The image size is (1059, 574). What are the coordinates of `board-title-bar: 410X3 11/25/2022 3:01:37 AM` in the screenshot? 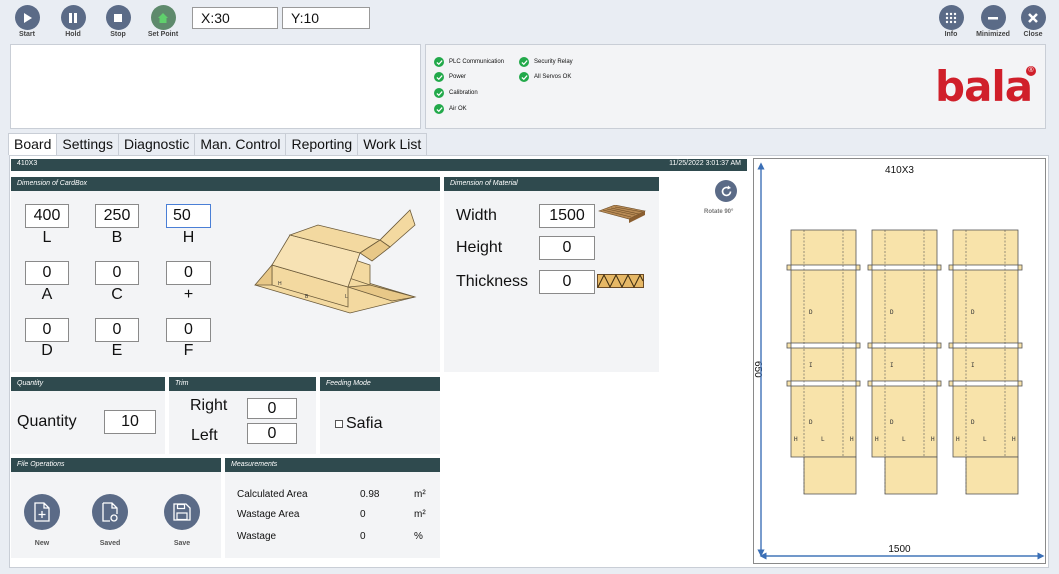 It's located at (379, 165).